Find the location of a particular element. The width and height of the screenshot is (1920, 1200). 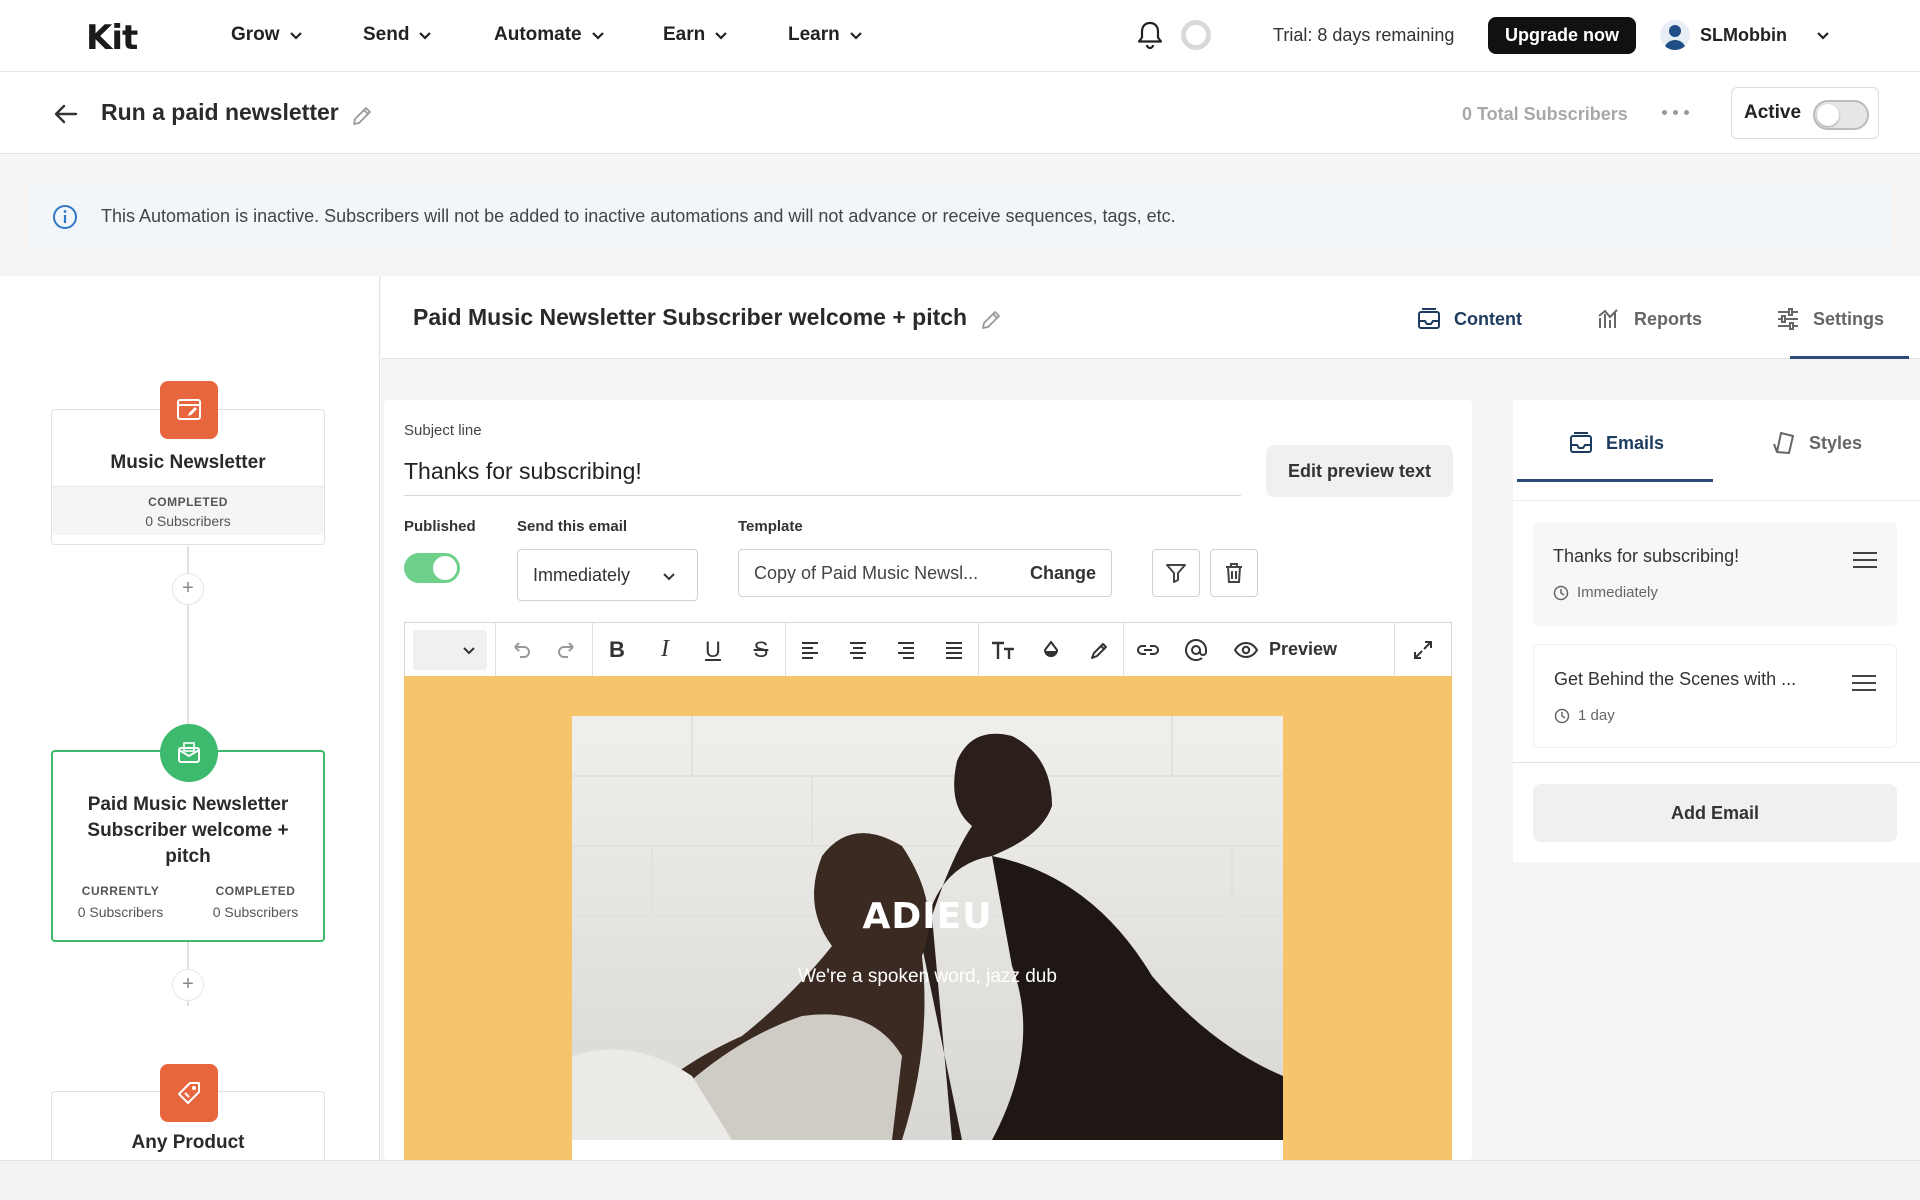

tab-content: Content is located at coordinates (1469, 319).